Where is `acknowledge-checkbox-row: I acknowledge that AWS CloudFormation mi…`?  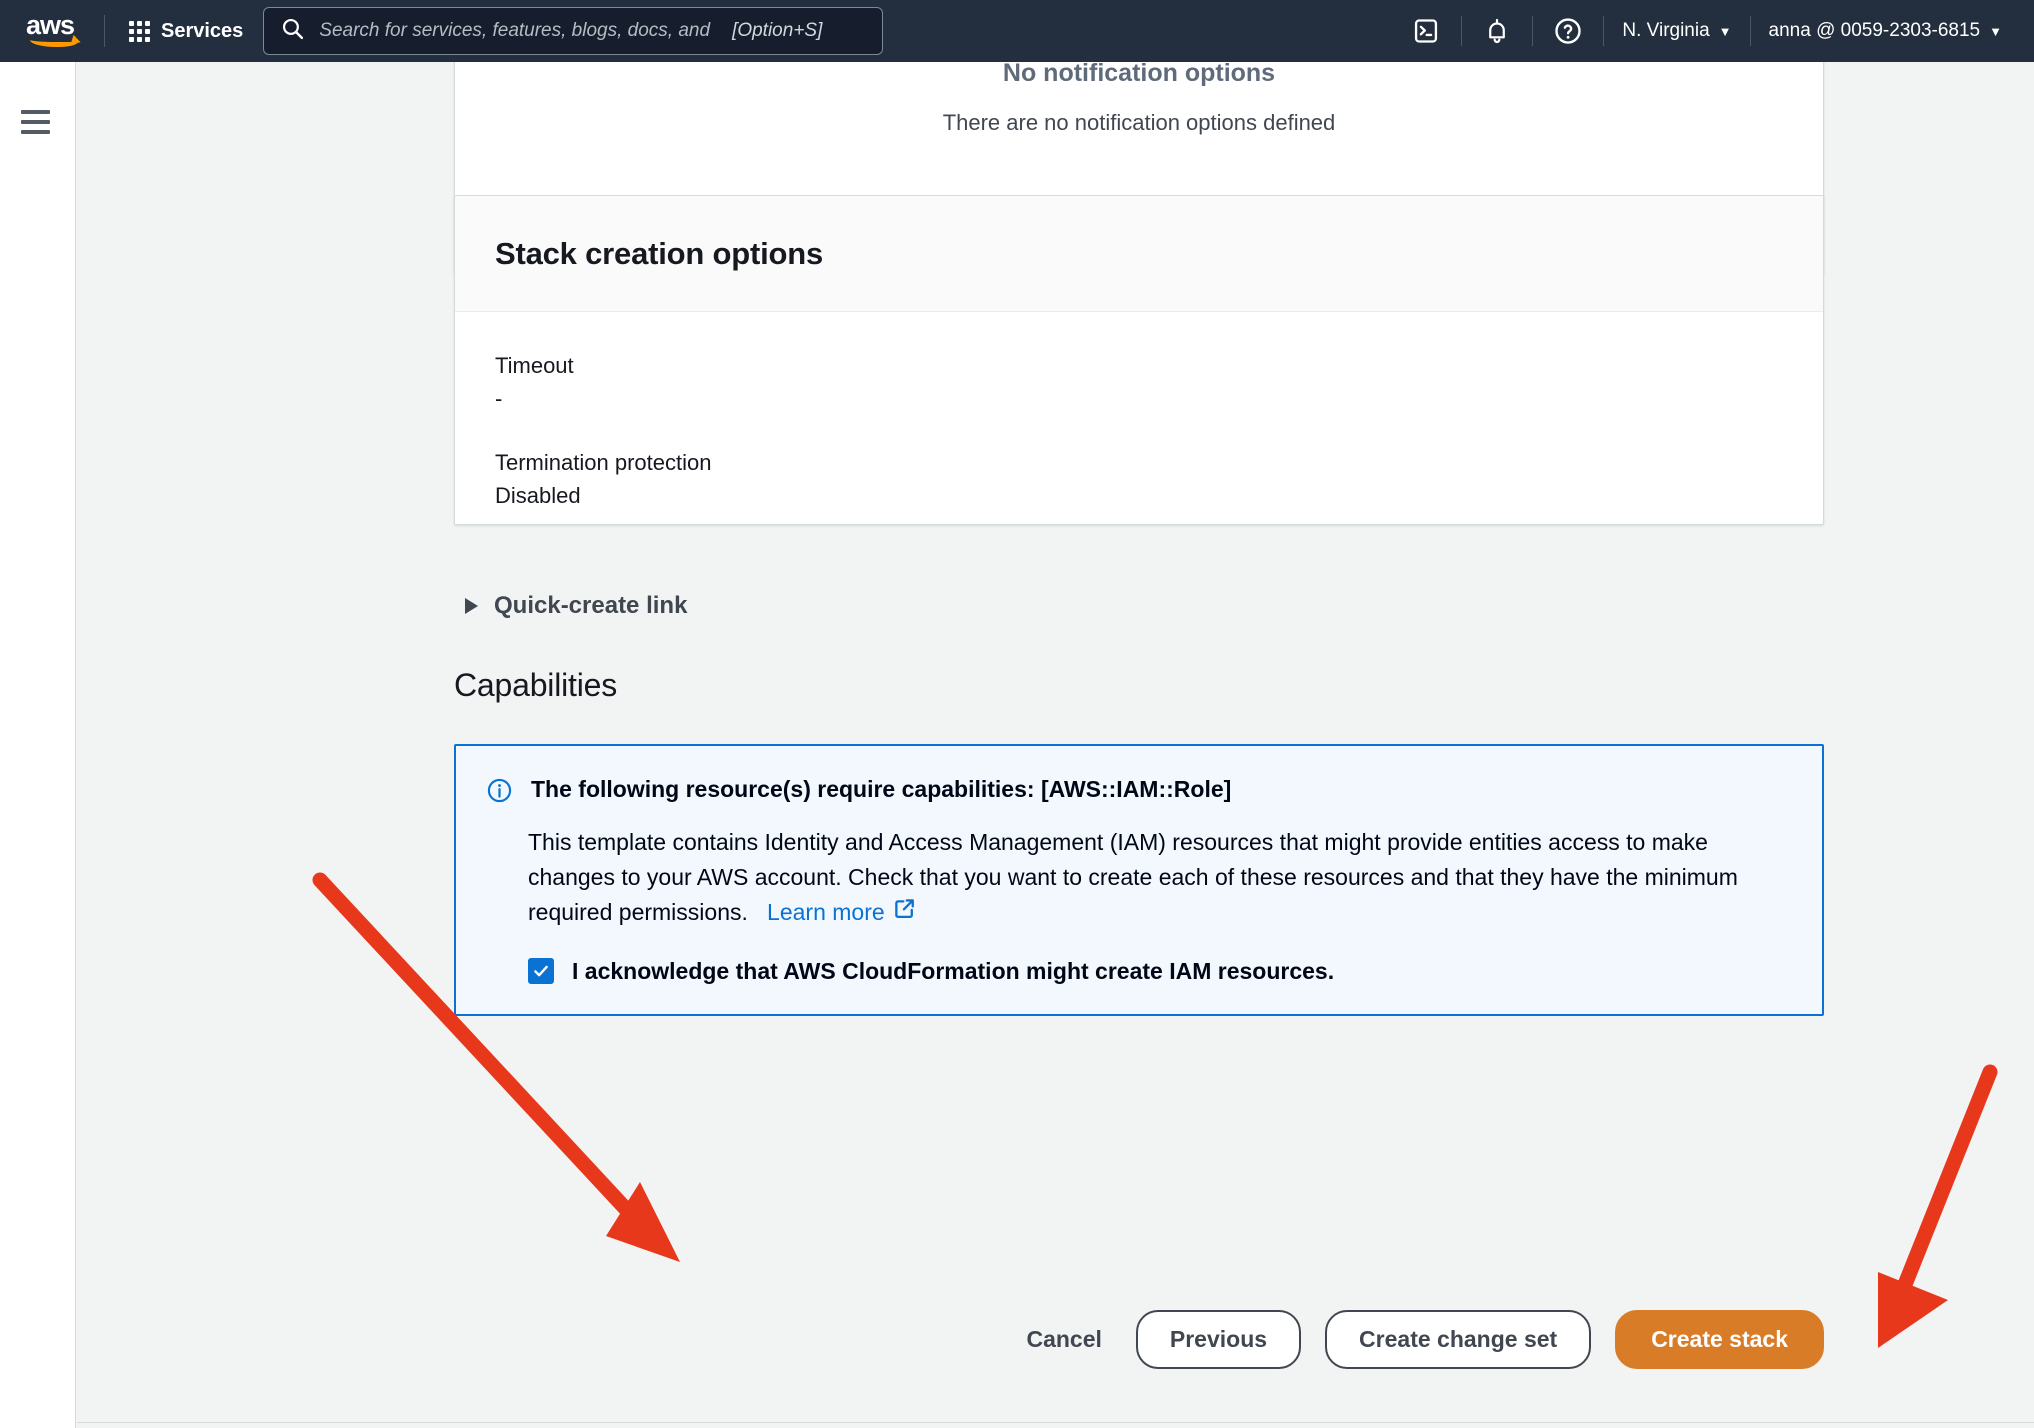 acknowledge-checkbox-row: I acknowledge that AWS CloudFormation mi… is located at coordinates (1160, 971).